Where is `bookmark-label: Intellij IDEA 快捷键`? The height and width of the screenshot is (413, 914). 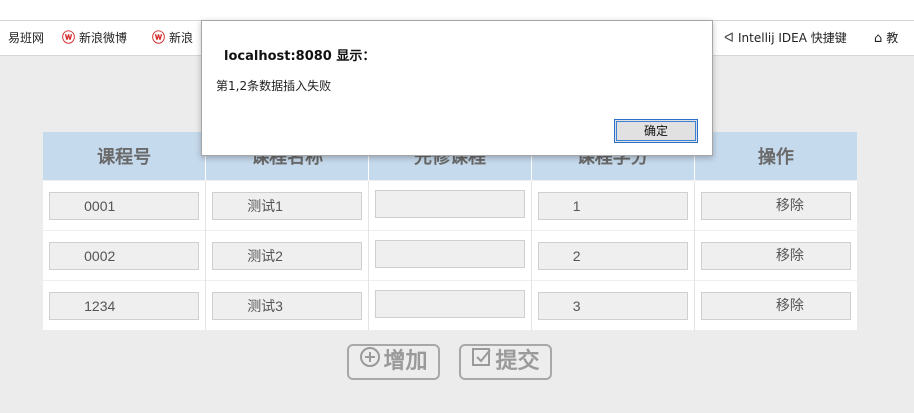 bookmark-label: Intellij IDEA 快捷键 is located at coordinates (792, 38).